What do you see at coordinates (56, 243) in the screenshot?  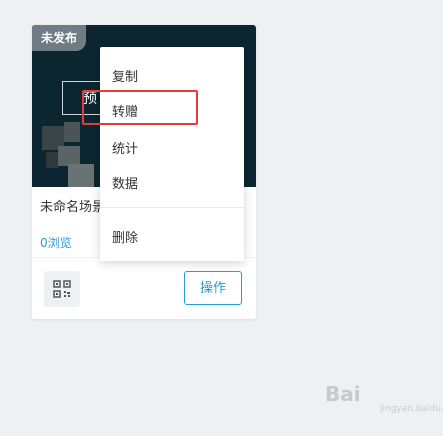 I see `view-count: 0浏览` at bounding box center [56, 243].